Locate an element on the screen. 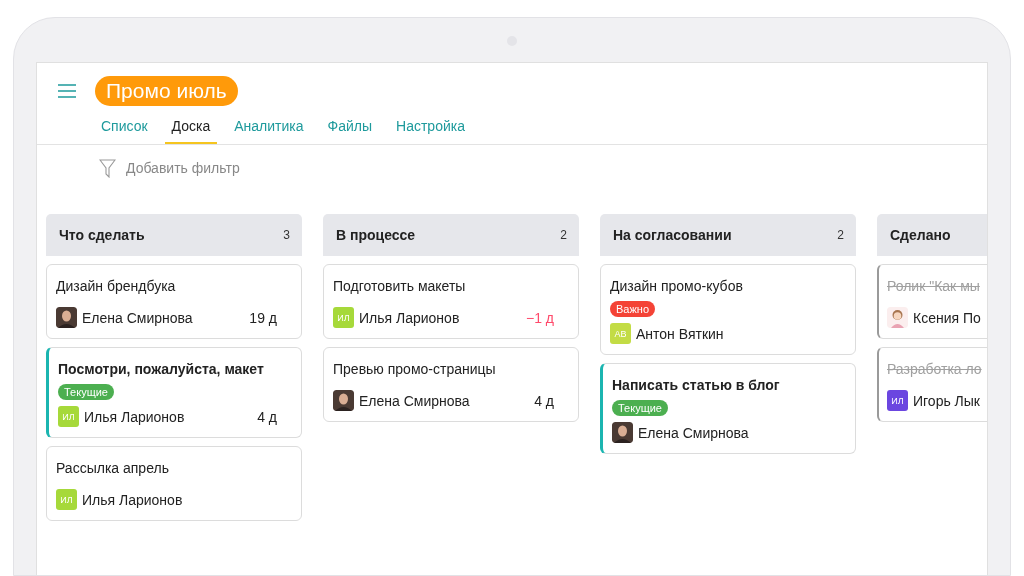 The height and width of the screenshot is (576, 1024). due-days: 19 д is located at coordinates (270, 317).